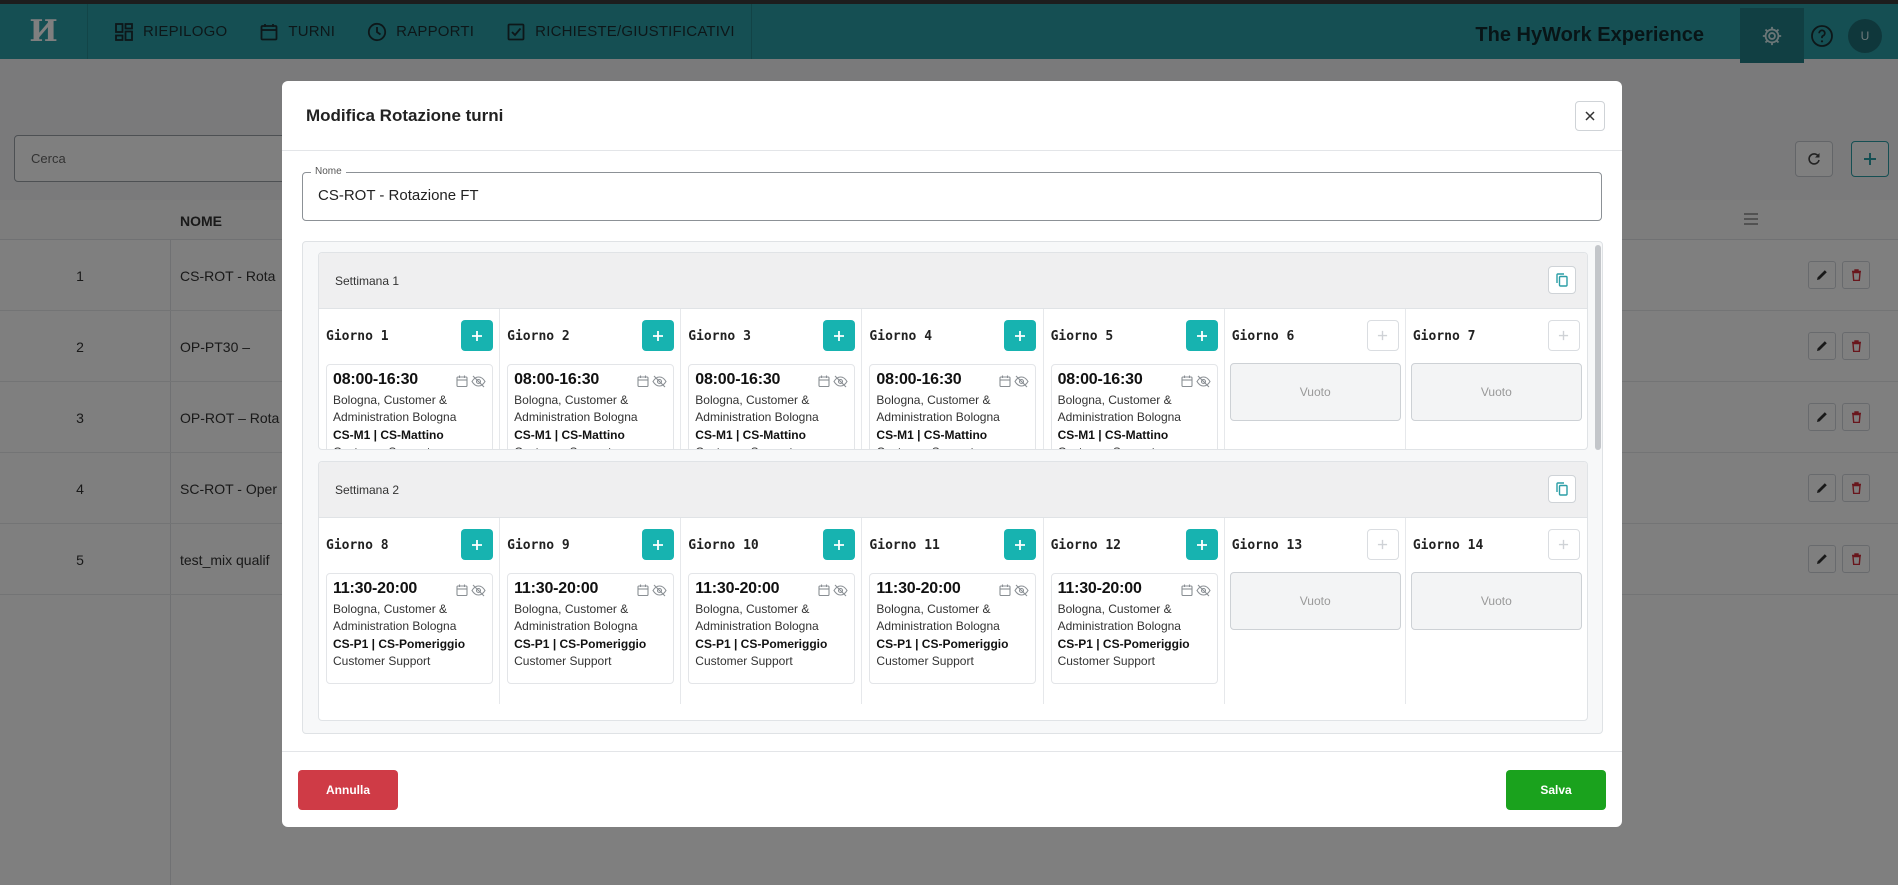 The image size is (1898, 885). Describe the element at coordinates (901, 336) in the screenshot. I see `day-label: Giorno 4` at that location.